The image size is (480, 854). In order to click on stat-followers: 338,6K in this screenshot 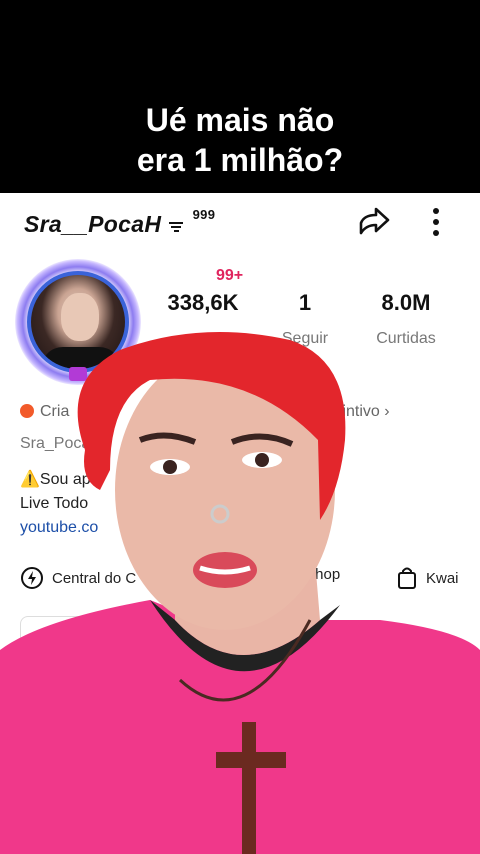, I will do `click(203, 303)`.